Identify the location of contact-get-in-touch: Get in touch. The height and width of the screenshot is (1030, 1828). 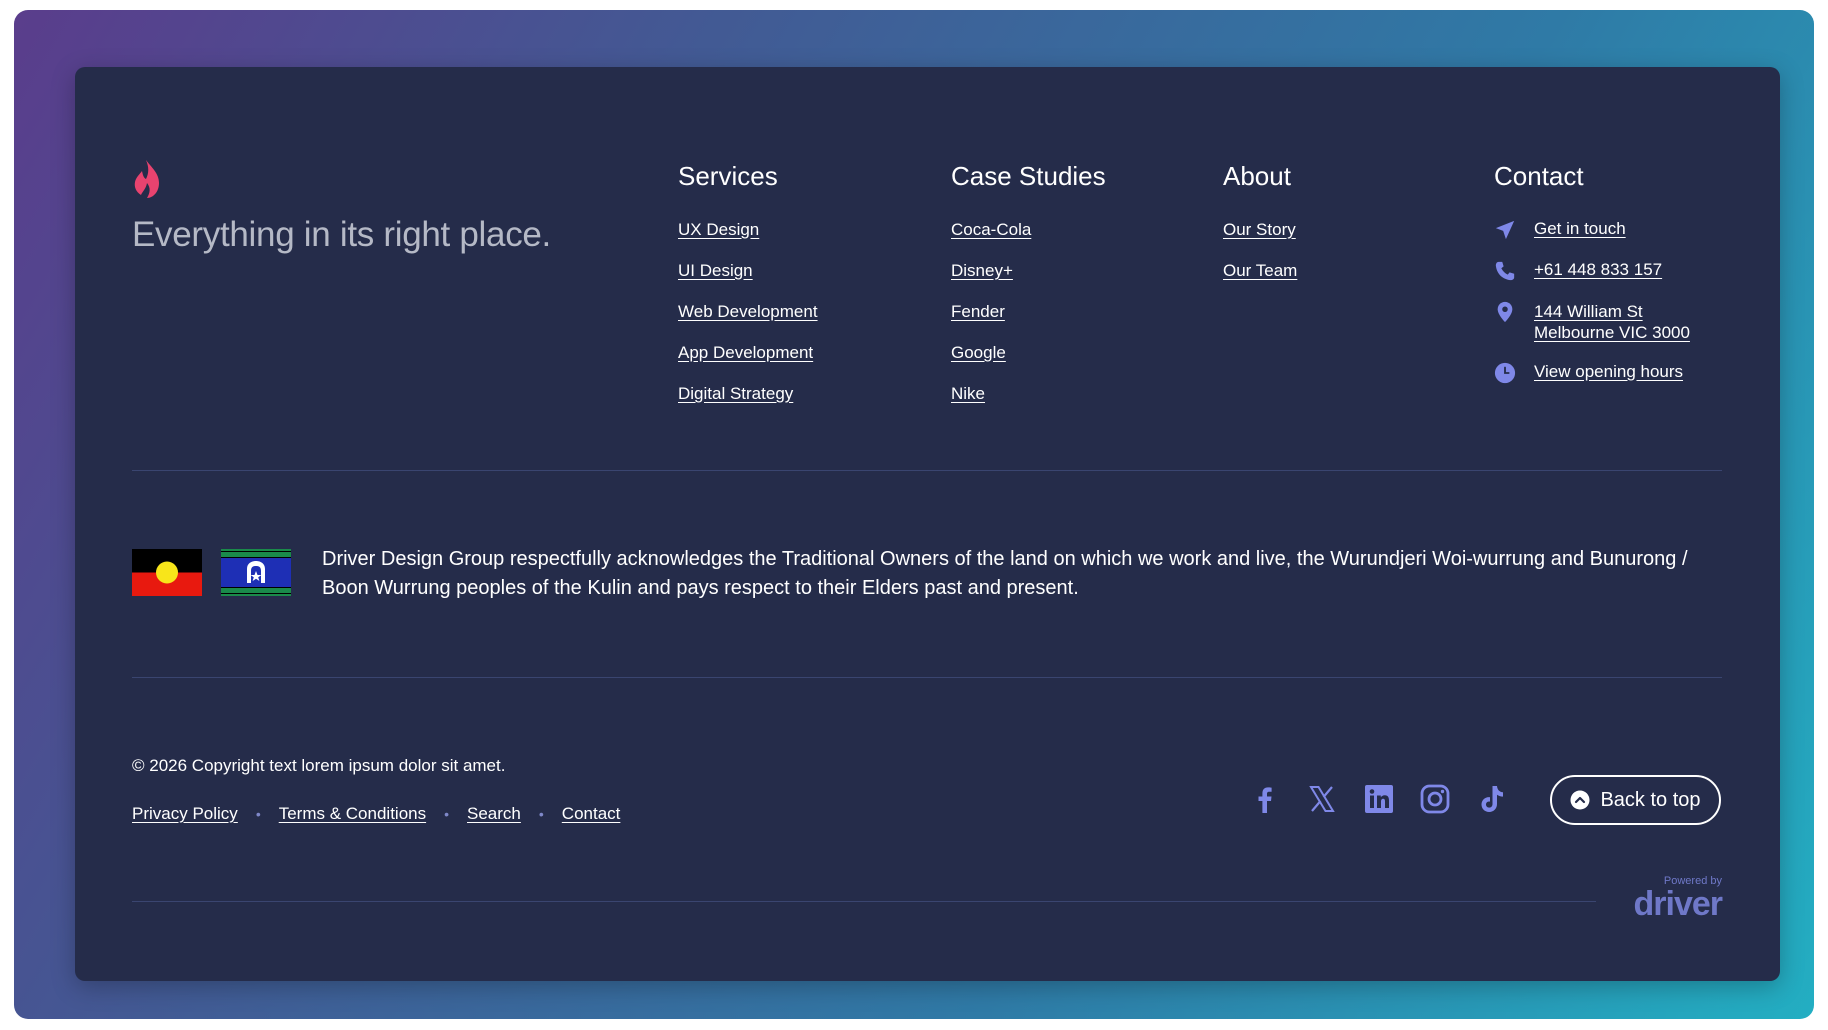
(1614, 230).